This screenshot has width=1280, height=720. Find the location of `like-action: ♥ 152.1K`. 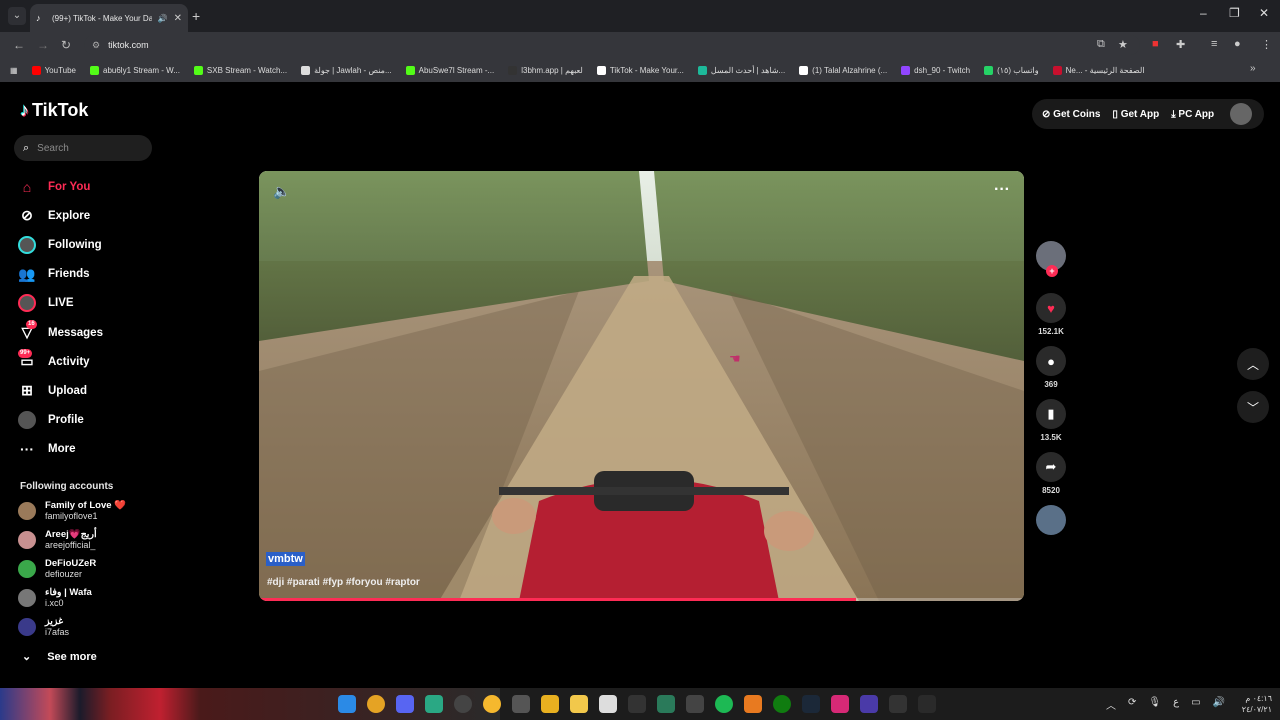

like-action: ♥ 152.1K is located at coordinates (1051, 314).